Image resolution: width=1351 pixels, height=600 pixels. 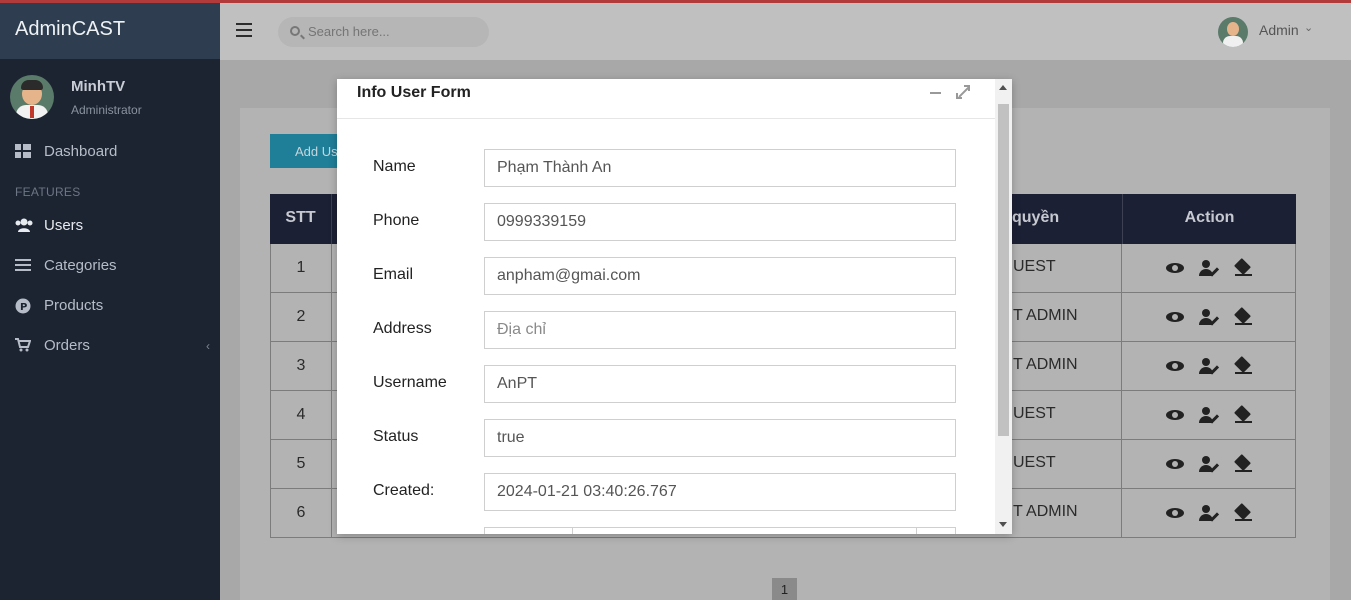 I want to click on form-row-username: Username, so click(x=666, y=384).